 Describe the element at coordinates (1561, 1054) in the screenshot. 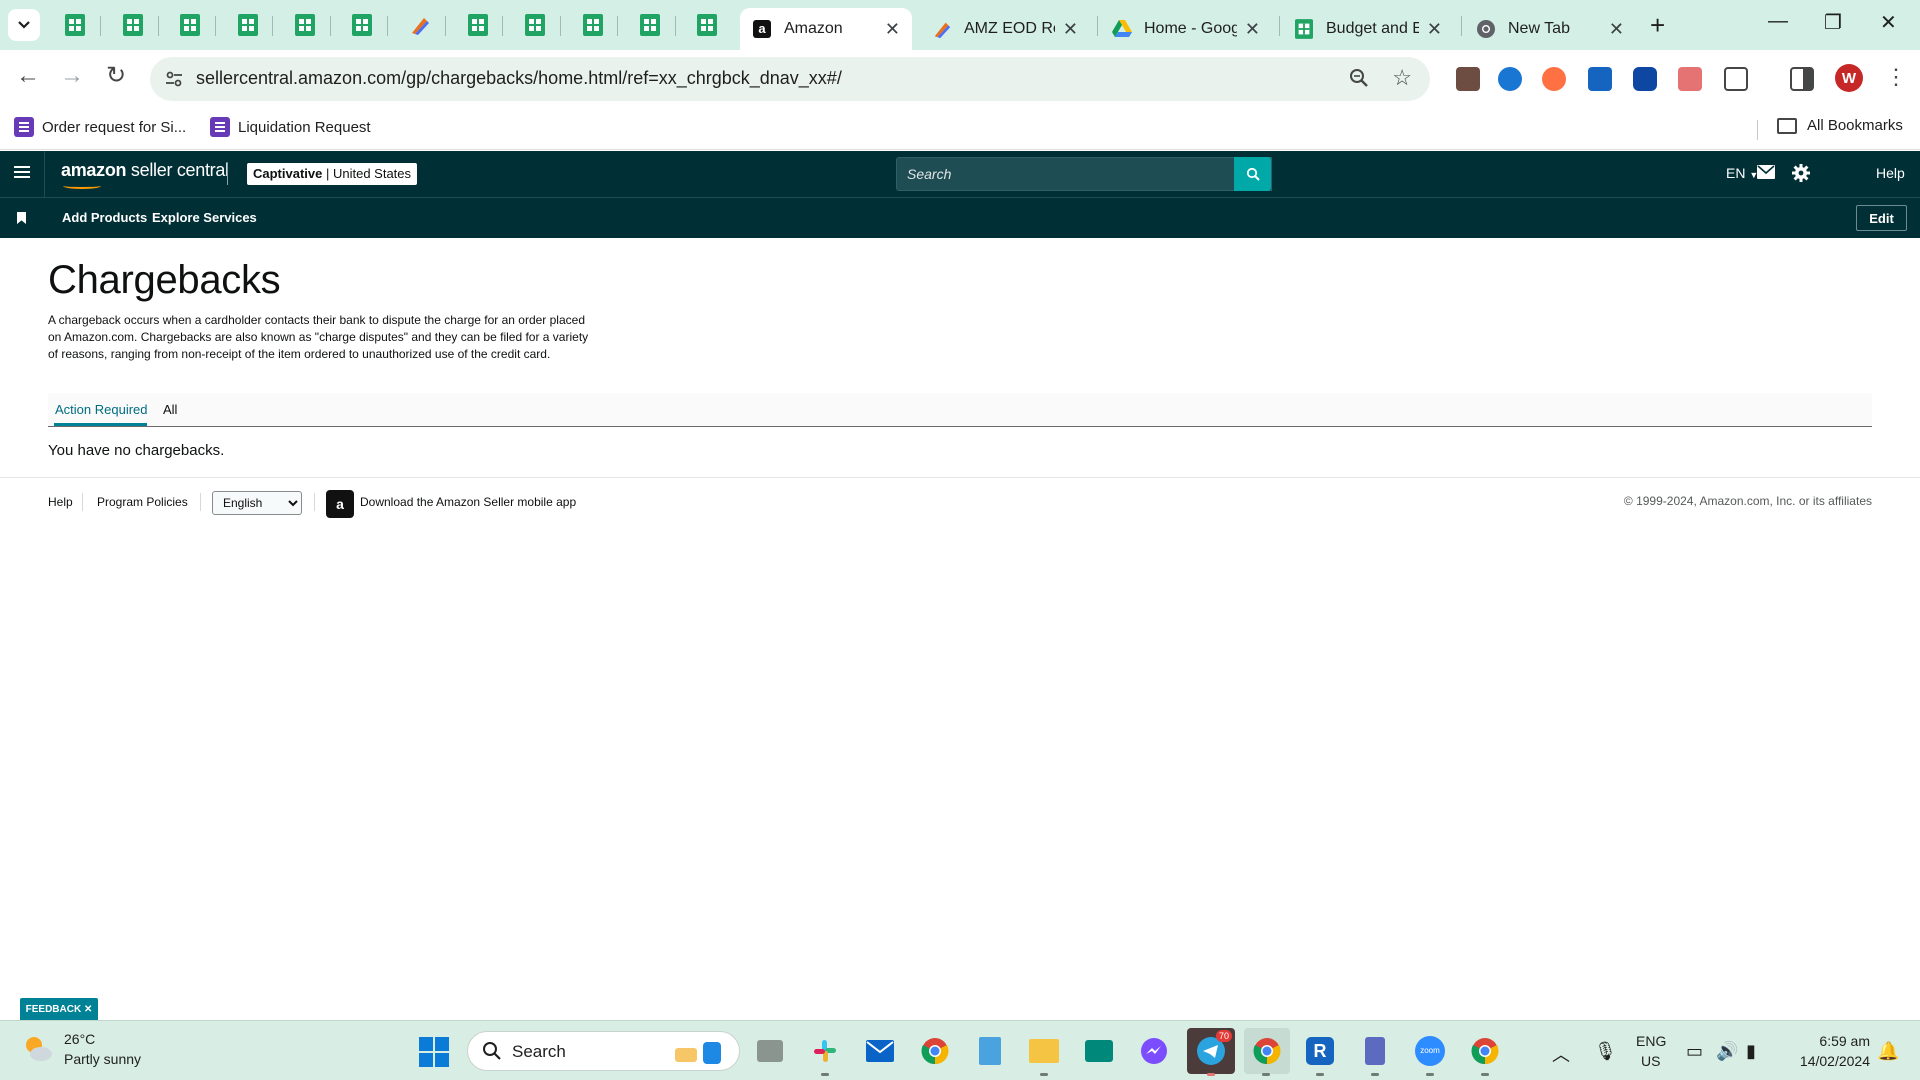

I see `chevron-up-icon: ︿` at that location.